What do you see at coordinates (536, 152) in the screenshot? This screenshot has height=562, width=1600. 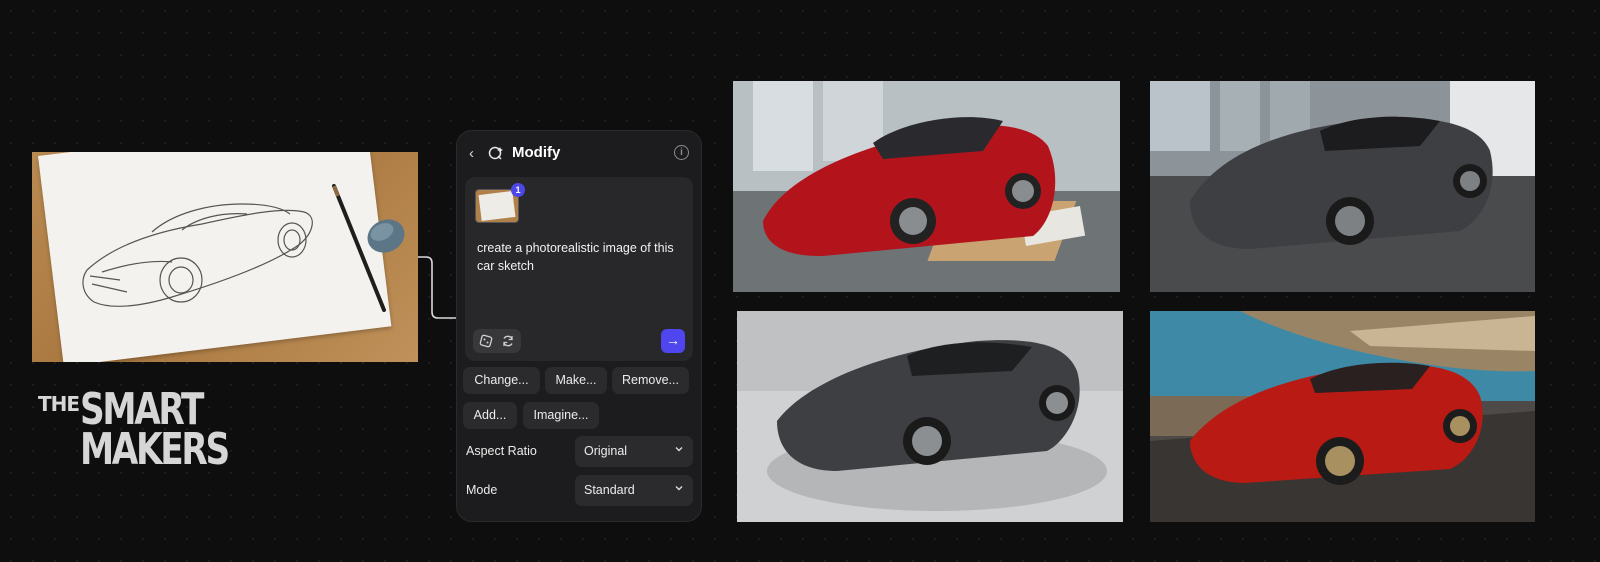 I see `panel-title: Modify` at bounding box center [536, 152].